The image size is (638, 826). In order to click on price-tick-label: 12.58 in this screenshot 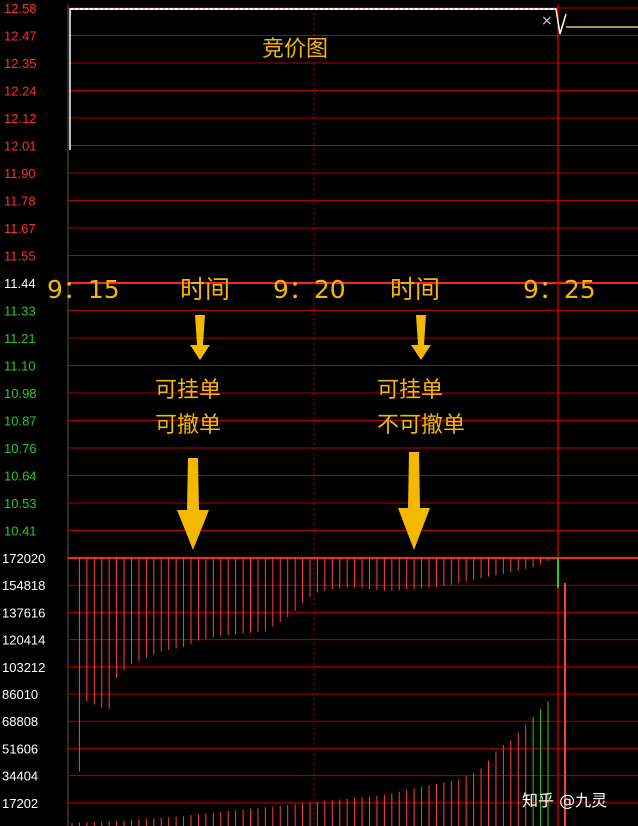, I will do `click(20, 8)`.